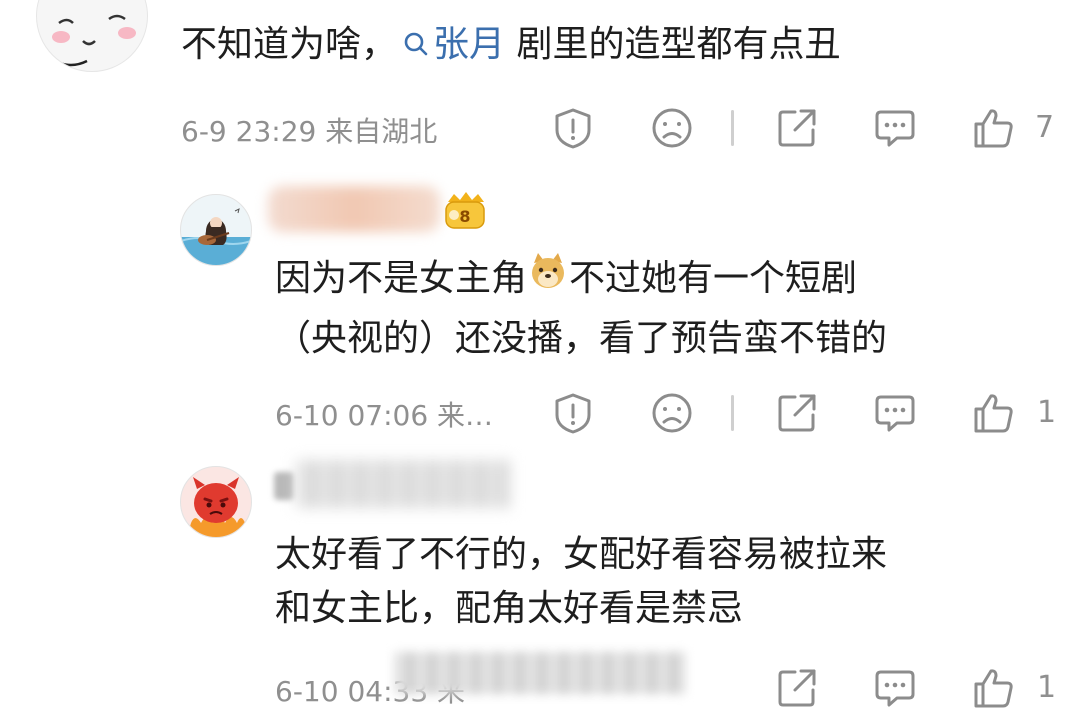 The image size is (1090, 710). What do you see at coordinates (401, 278) in the screenshot?
I see `comment-text-part: 因为不是女主角` at bounding box center [401, 278].